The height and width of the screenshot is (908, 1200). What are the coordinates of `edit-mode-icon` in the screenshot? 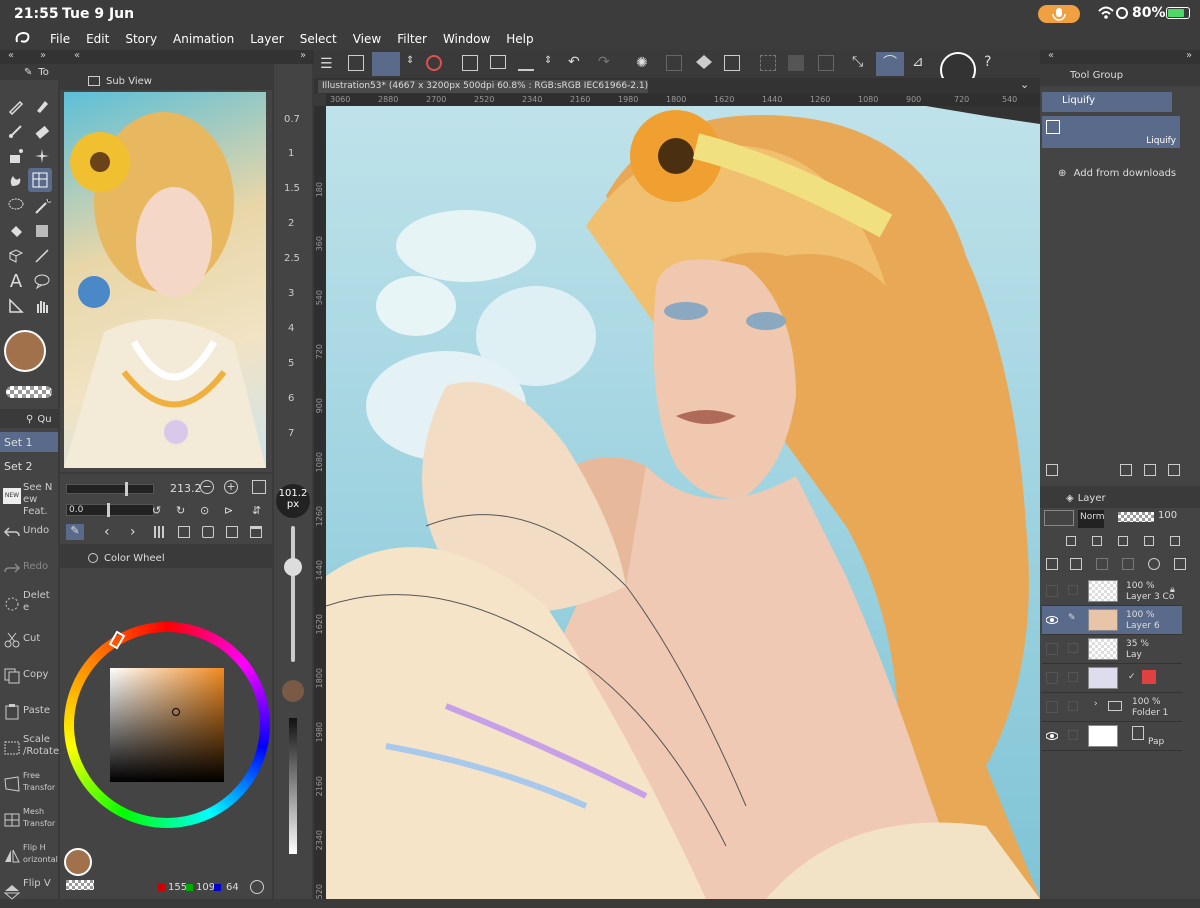 It's located at (386, 64).